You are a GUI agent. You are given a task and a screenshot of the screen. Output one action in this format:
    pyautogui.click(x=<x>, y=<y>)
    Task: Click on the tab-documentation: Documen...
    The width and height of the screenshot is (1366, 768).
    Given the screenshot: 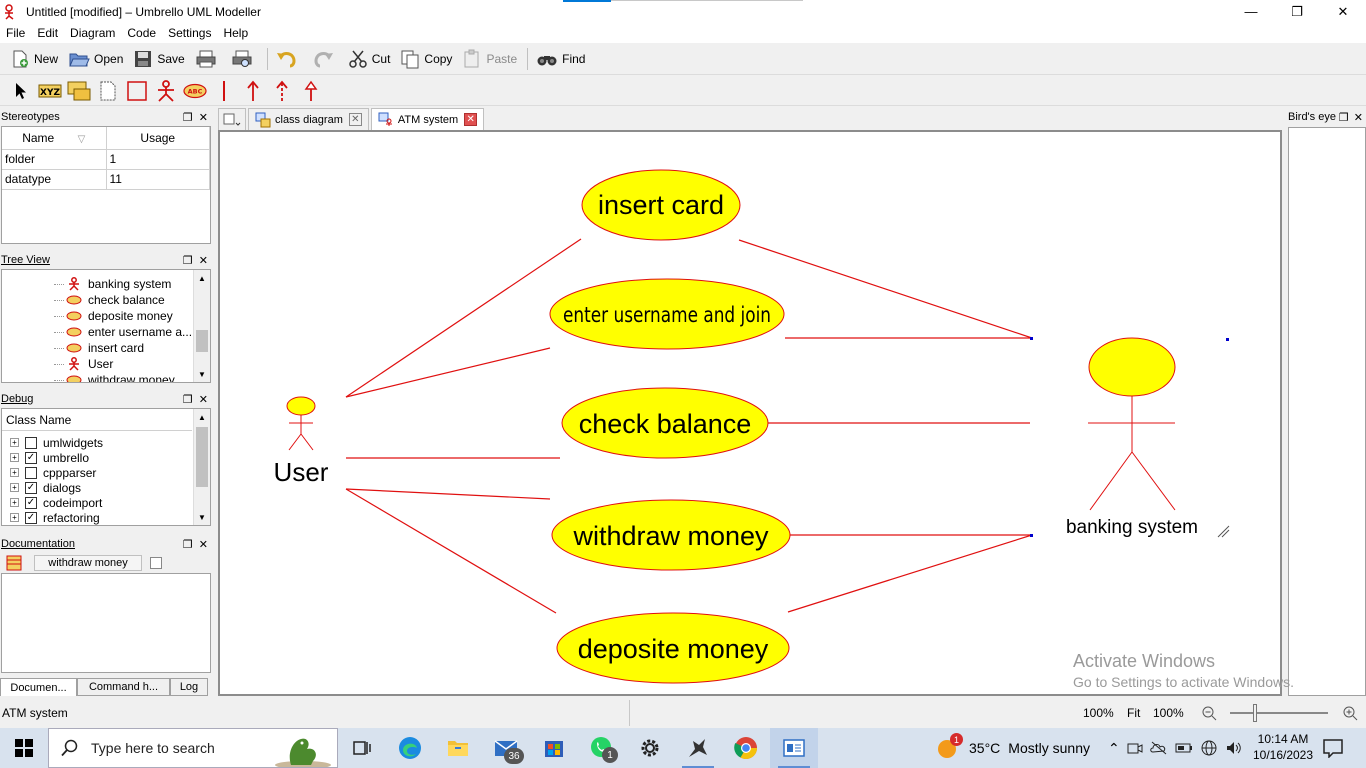 What is the action you would take?
    pyautogui.click(x=38, y=687)
    